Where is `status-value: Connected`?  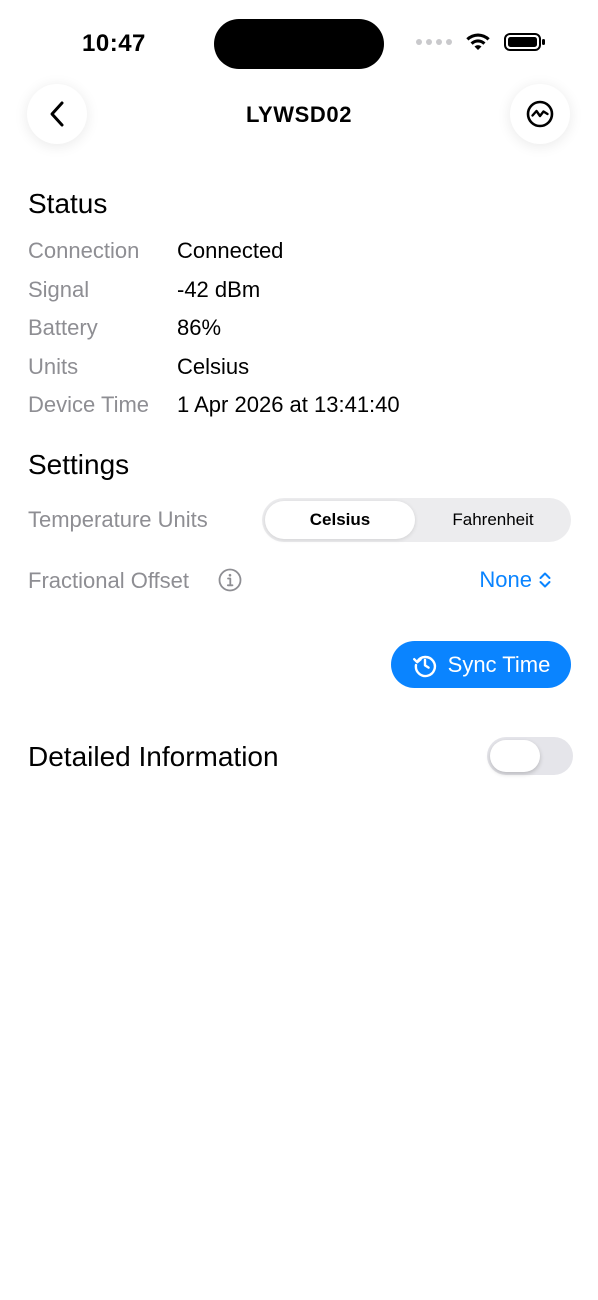
status-value: Connected is located at coordinates (230, 250).